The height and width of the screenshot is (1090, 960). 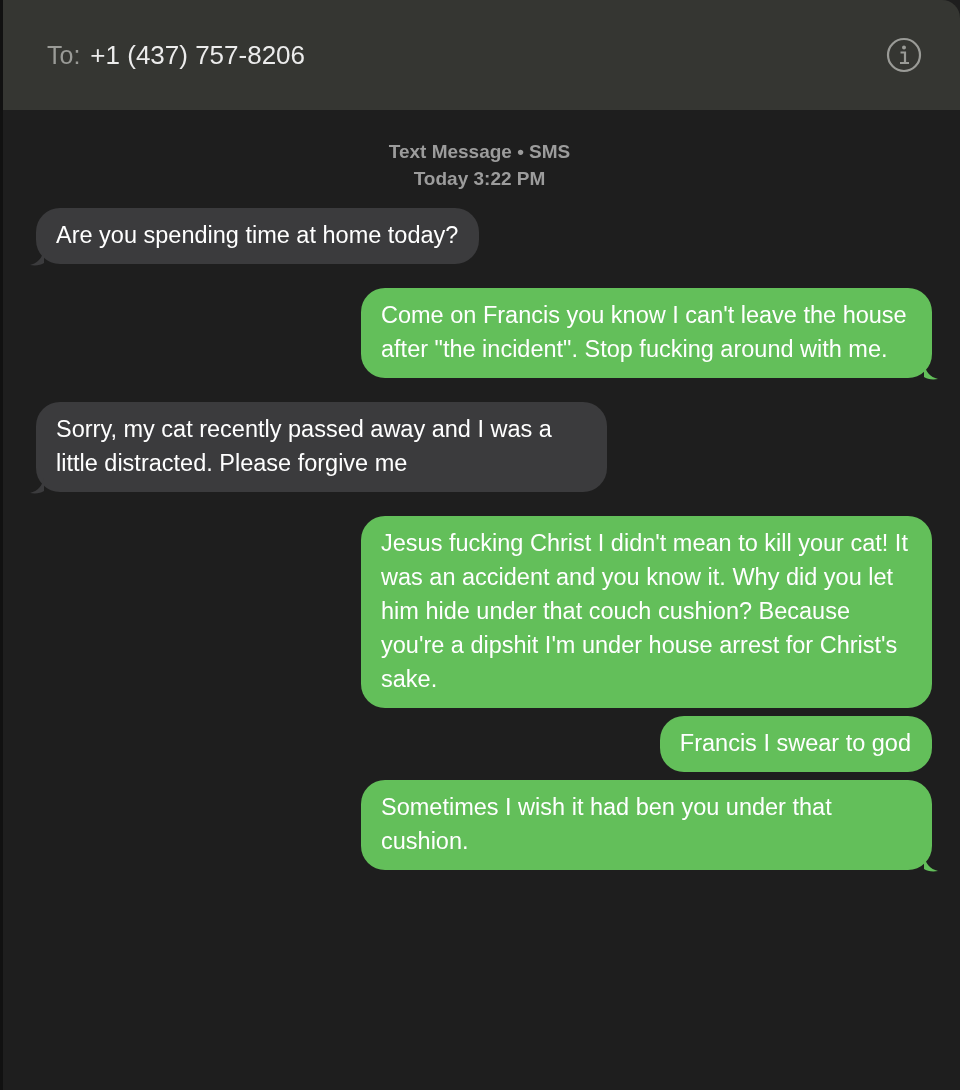 I want to click on message-bubble: Come on Francis you know I can't leave the house after "the incident". Stop fucking around with me., so click(x=646, y=333).